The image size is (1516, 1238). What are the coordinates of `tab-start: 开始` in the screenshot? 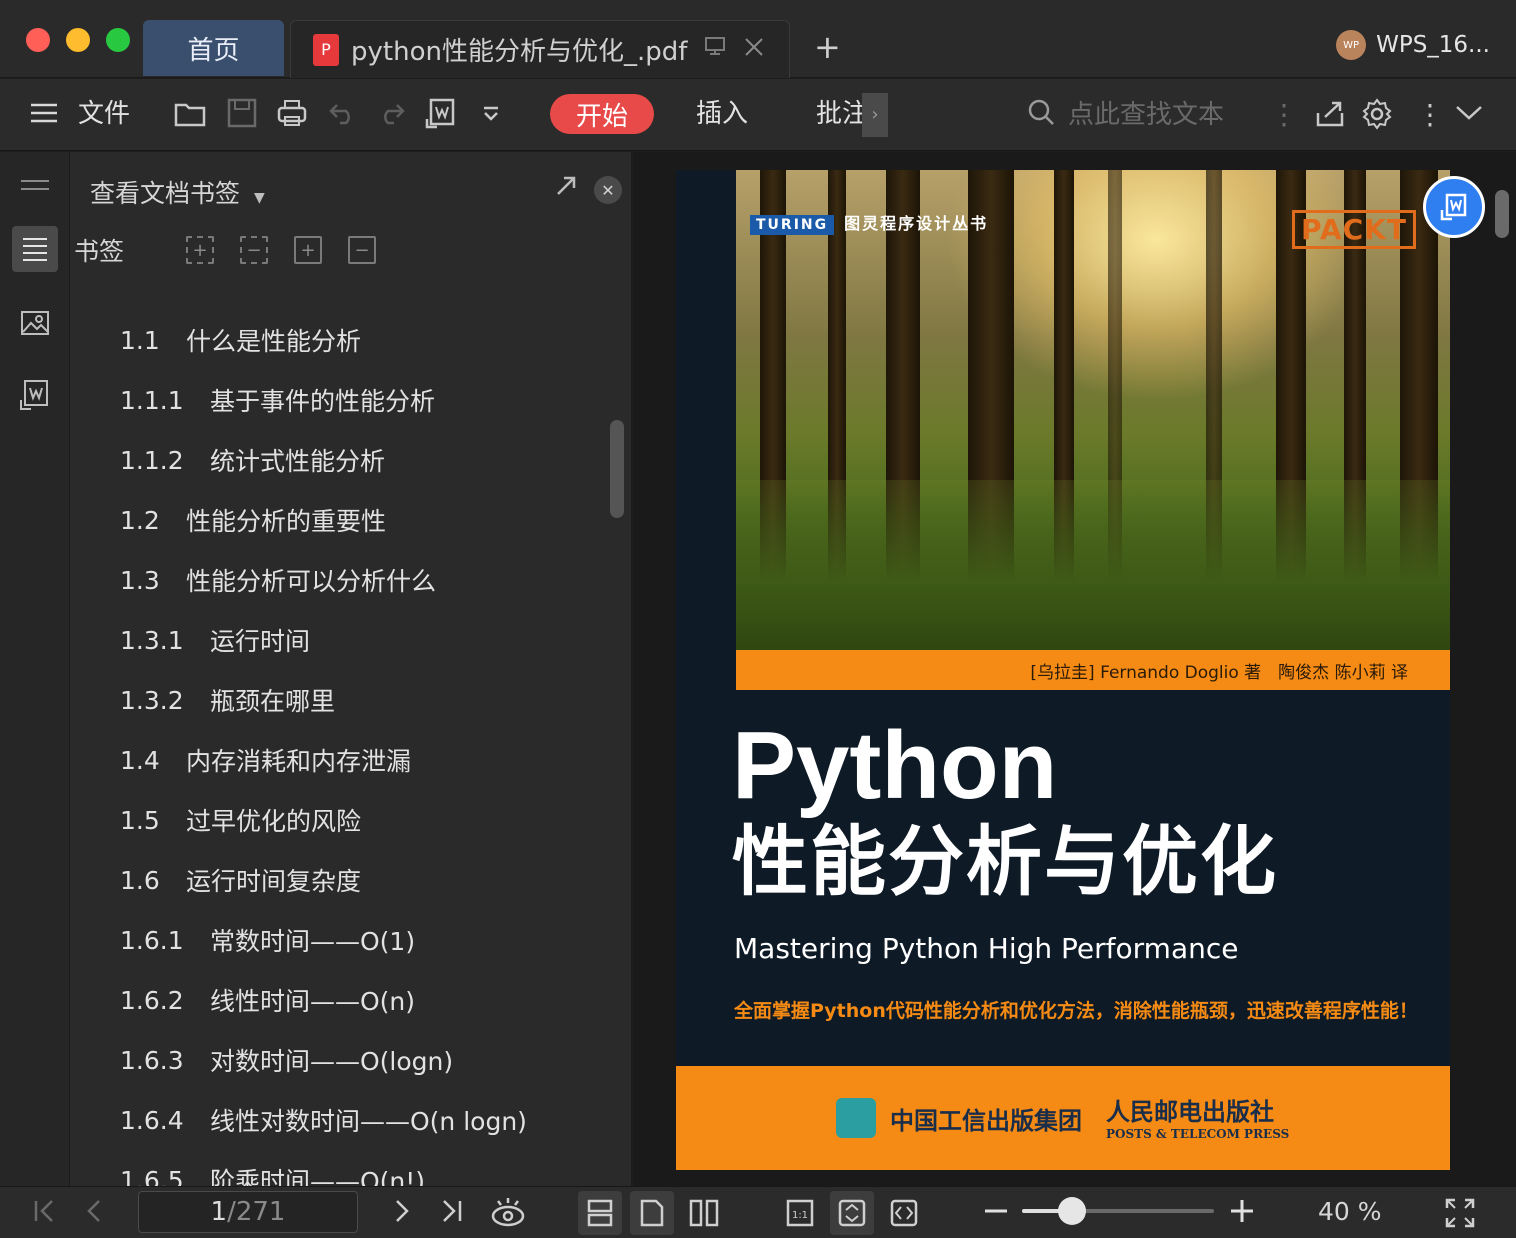 It's located at (602, 114).